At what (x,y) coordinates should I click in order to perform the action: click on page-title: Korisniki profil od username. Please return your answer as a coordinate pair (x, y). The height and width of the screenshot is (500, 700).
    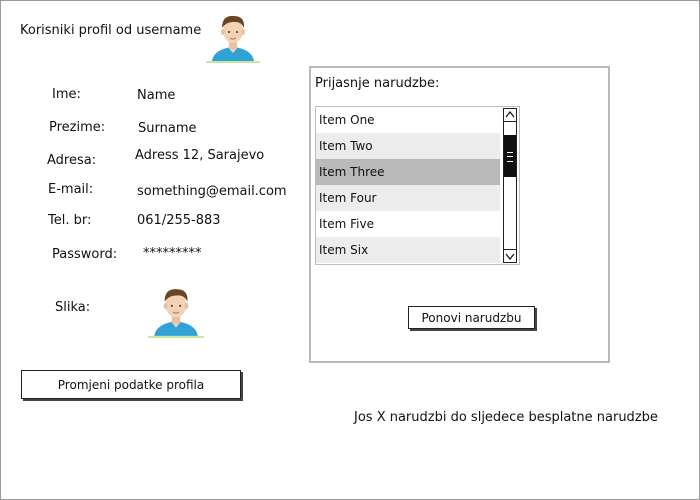
    Looking at the image, I should click on (111, 30).